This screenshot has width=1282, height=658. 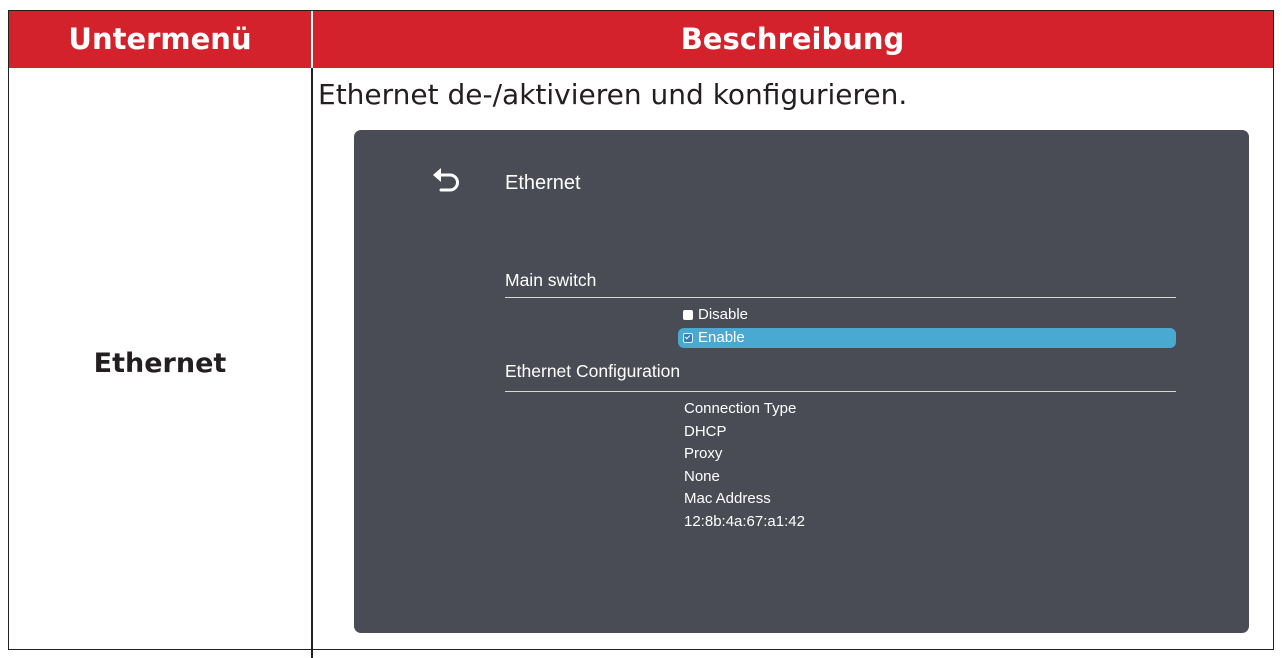 I want to click on info-mac-address-label: Mac Address, so click(x=727, y=498).